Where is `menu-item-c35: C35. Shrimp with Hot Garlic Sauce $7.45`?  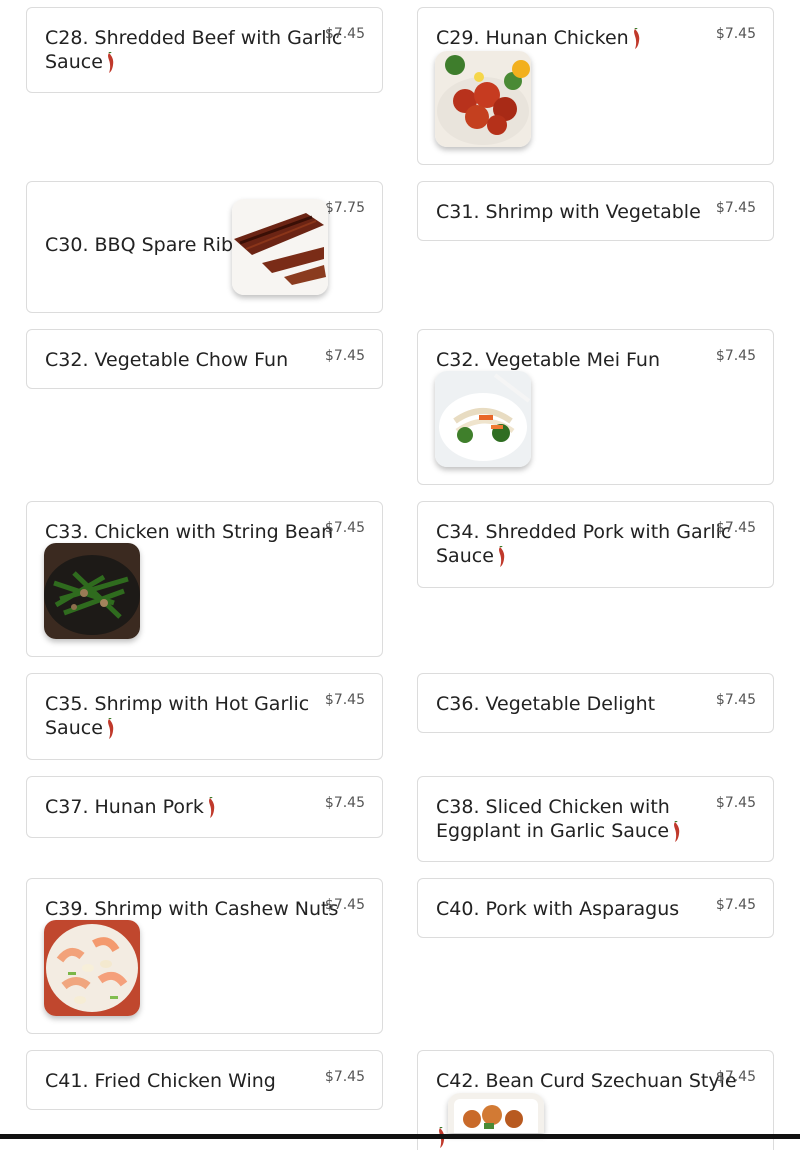 menu-item-c35: C35. Shrimp with Hot Garlic Sauce $7.45 is located at coordinates (204, 716).